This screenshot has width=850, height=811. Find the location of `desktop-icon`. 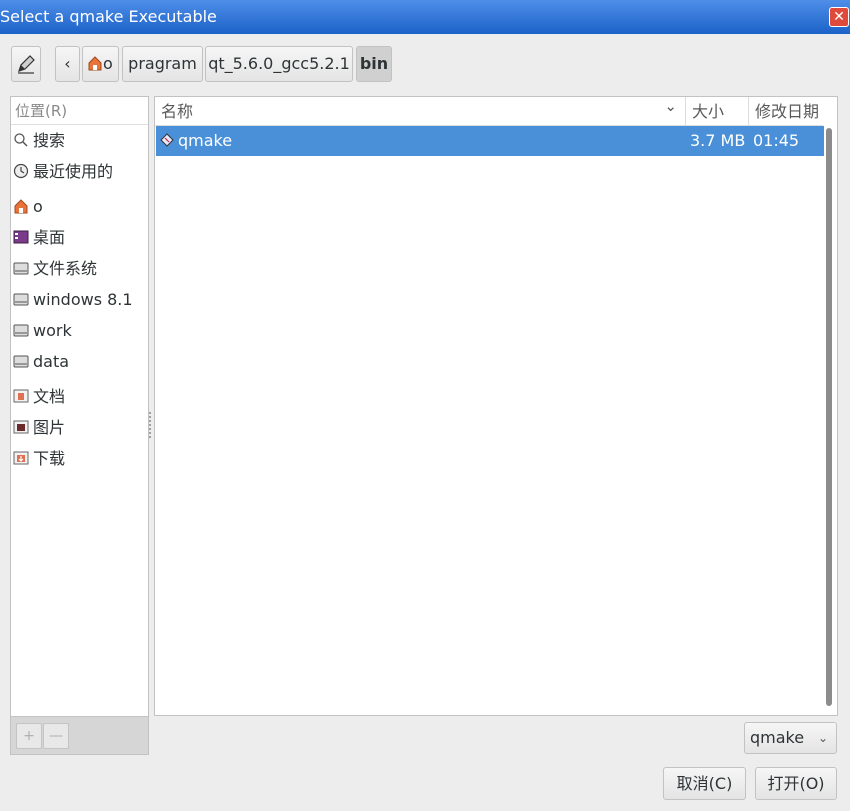

desktop-icon is located at coordinates (21, 237).